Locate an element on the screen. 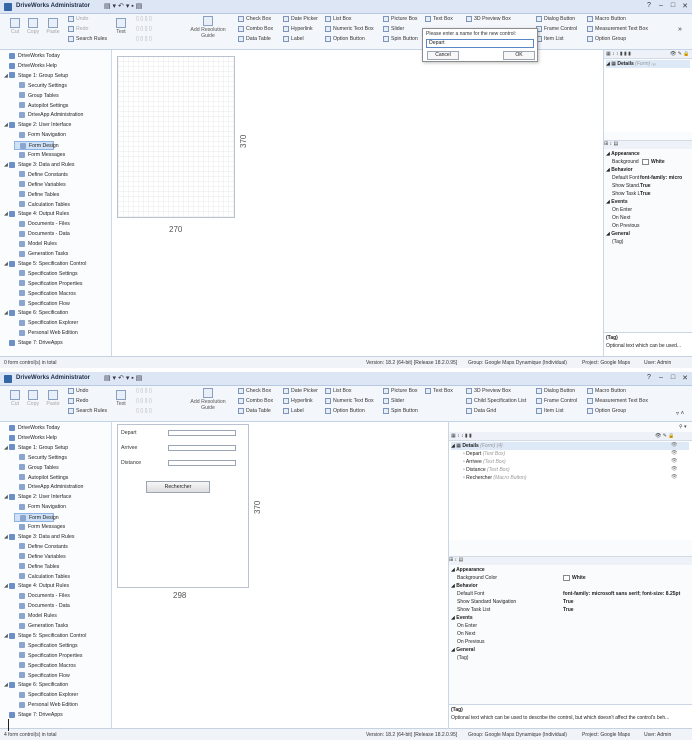  category-events: ◢ Events is located at coordinates (617, 202).